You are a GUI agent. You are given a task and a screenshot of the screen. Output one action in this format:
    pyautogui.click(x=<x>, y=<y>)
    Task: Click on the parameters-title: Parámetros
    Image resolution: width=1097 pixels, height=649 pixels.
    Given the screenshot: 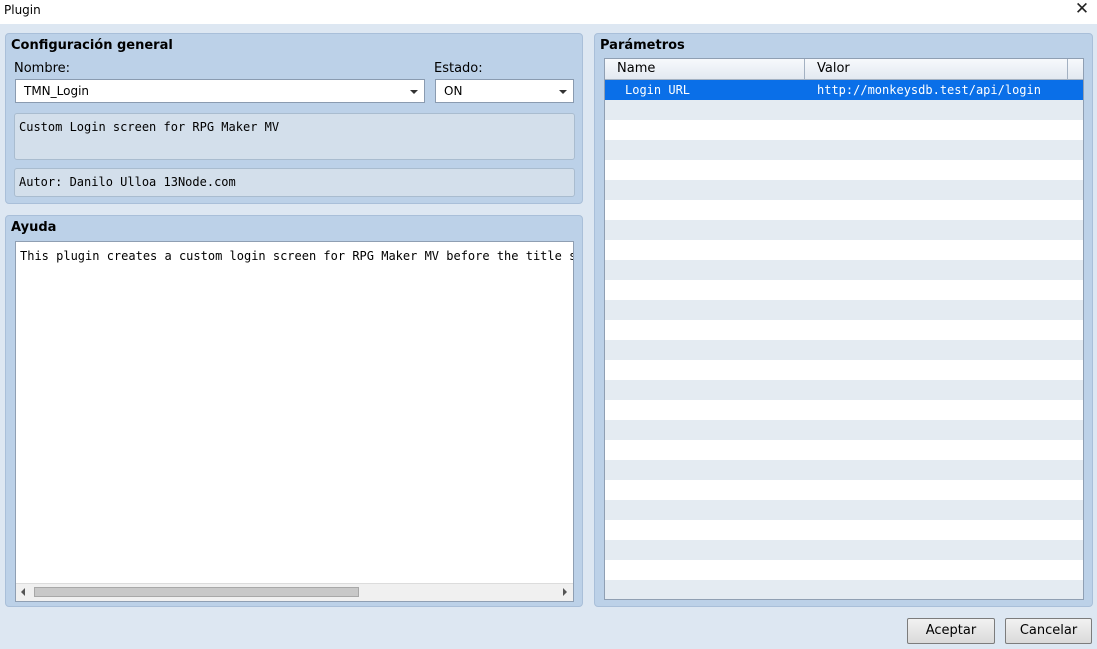 What is the action you would take?
    pyautogui.click(x=642, y=45)
    